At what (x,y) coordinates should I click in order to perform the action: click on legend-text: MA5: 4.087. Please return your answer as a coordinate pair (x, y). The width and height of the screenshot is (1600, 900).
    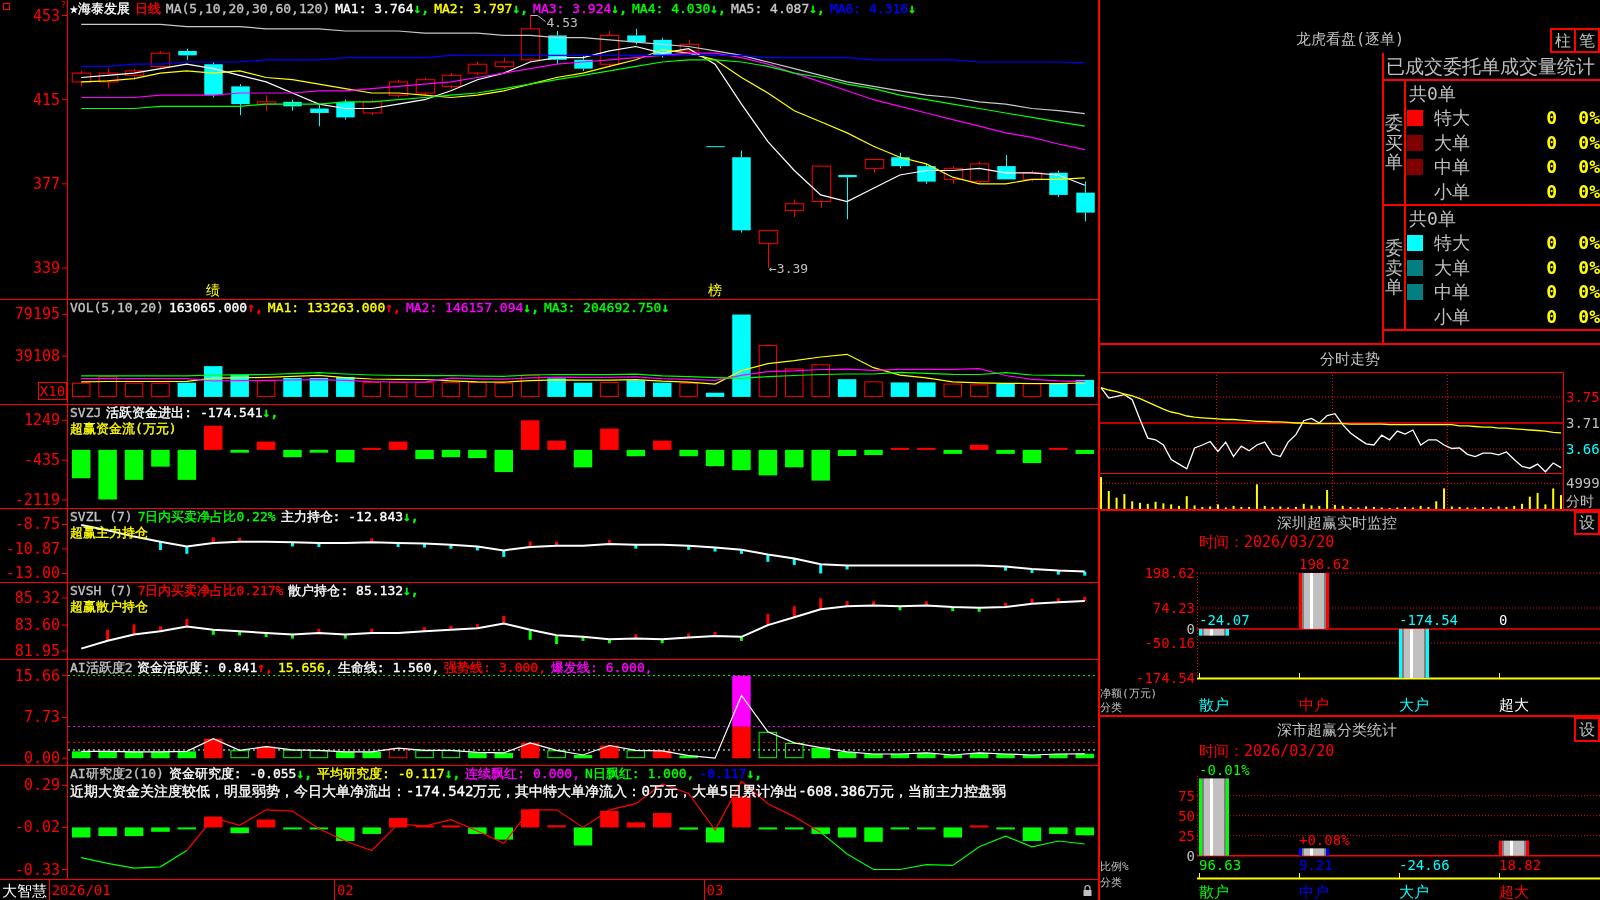
    Looking at the image, I should click on (770, 9).